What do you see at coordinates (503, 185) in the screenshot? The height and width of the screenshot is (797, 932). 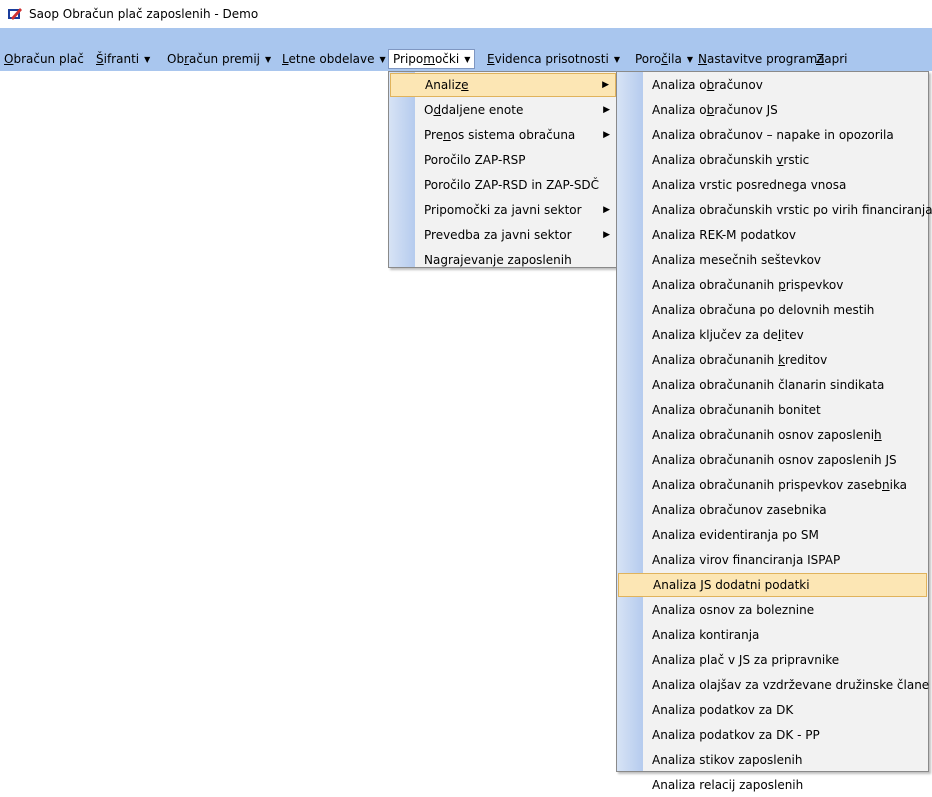 I see `menu-item-porocilo-zap-rsd: Poročilo ZAP-RSD in ZAP-SDČ` at bounding box center [503, 185].